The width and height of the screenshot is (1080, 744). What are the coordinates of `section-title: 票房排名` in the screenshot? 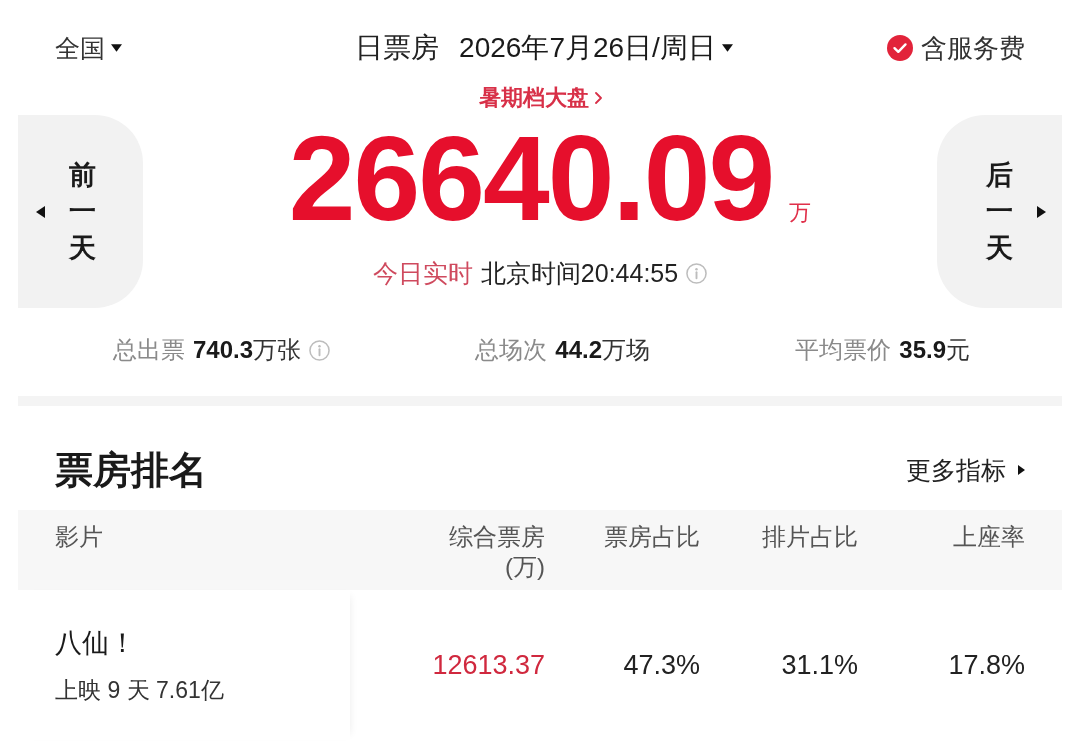 It's located at (131, 470).